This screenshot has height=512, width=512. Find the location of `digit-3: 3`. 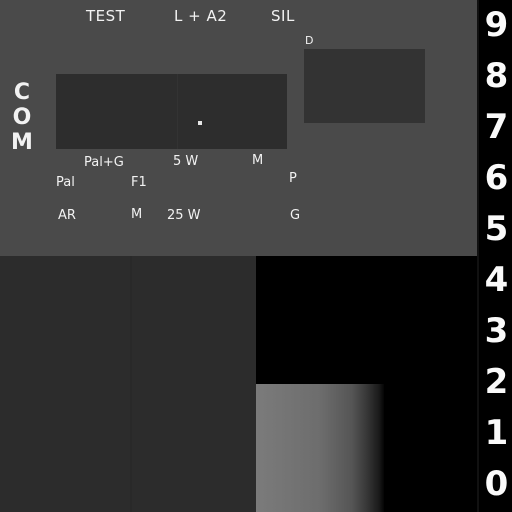

digit-3: 3 is located at coordinates (496, 331).